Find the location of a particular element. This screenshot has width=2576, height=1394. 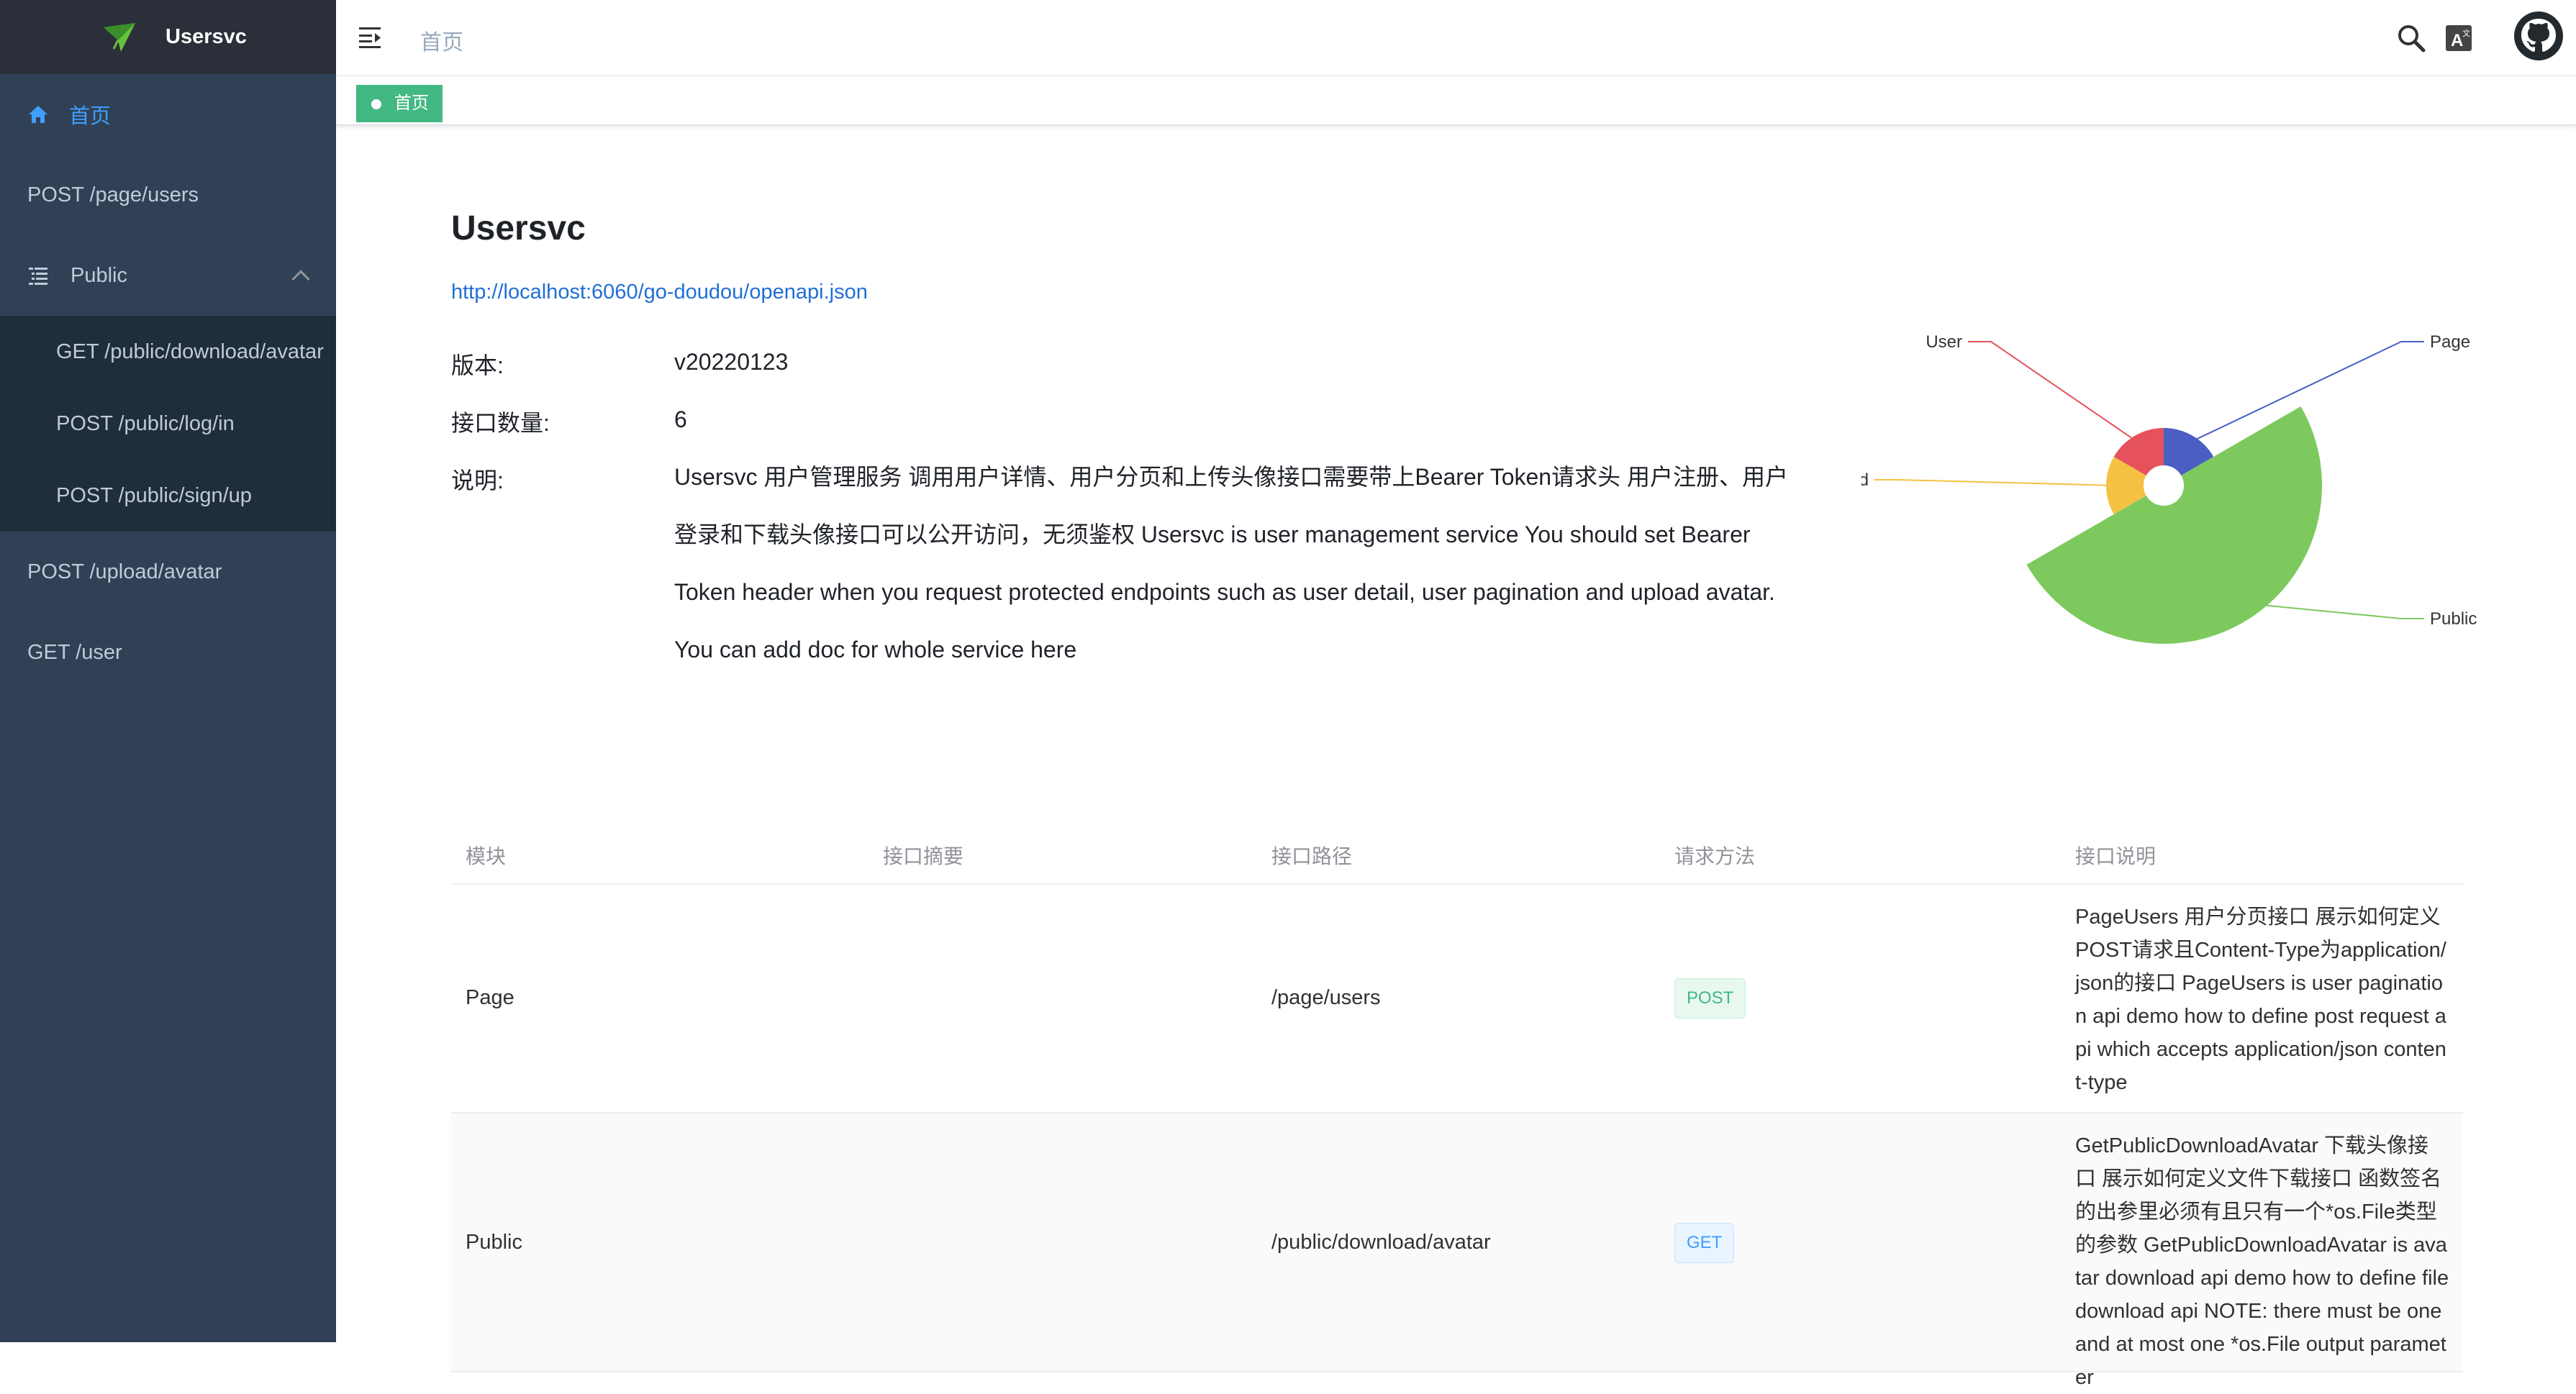

github-icon is located at coordinates (2538, 36).